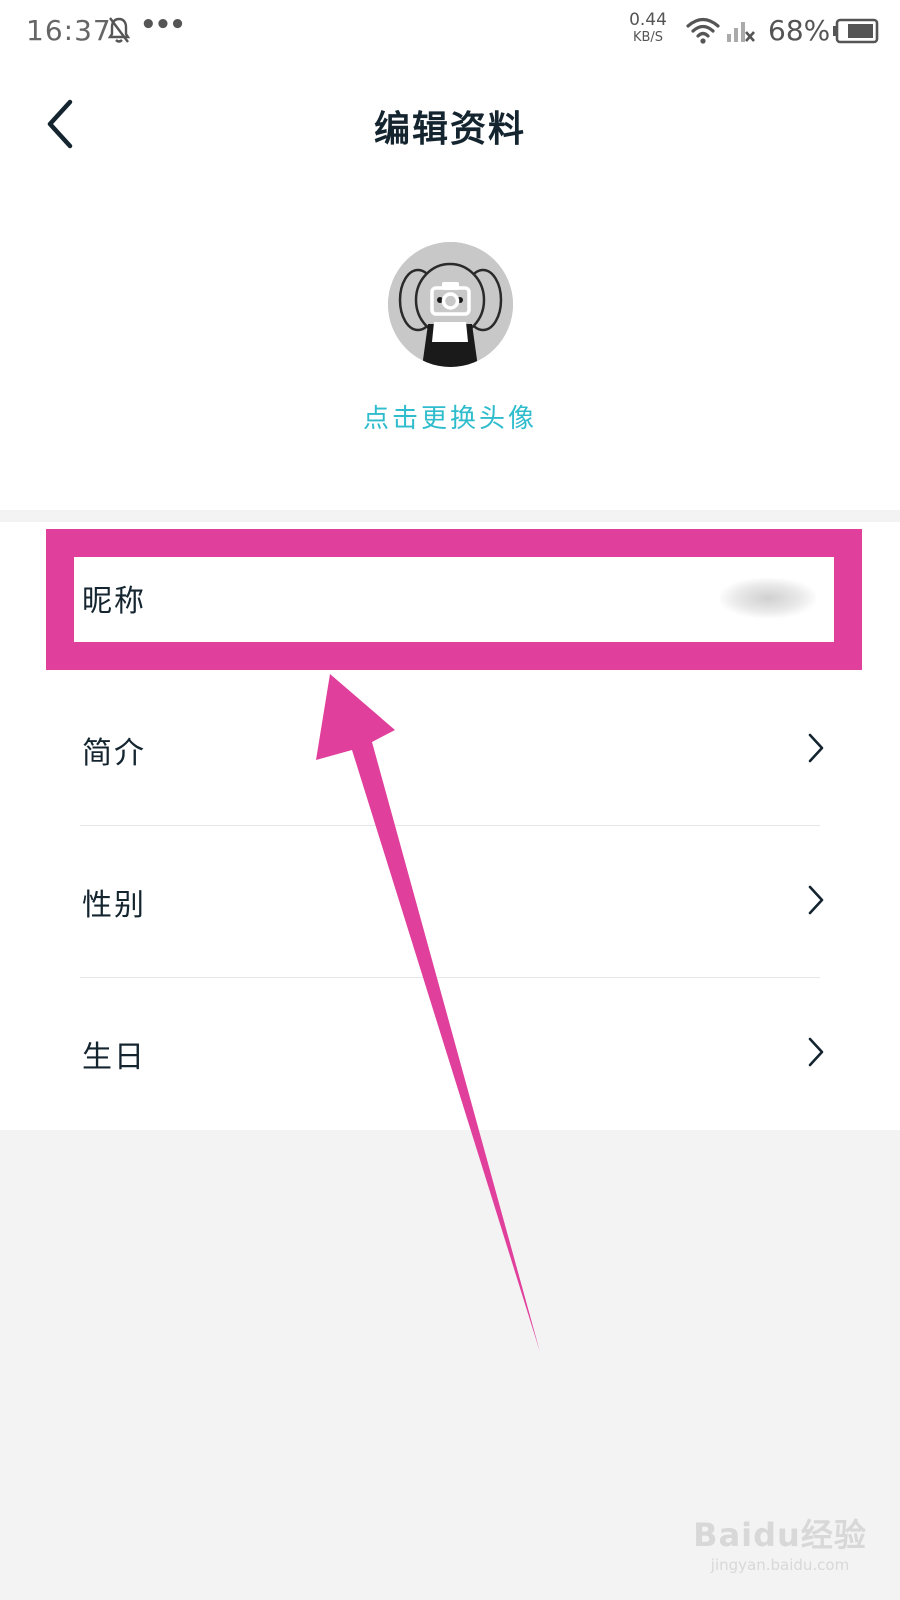  What do you see at coordinates (450, 31) in the screenshot?
I see `status-bar: 16:37 ••• 0.44 KB/S 68%` at bounding box center [450, 31].